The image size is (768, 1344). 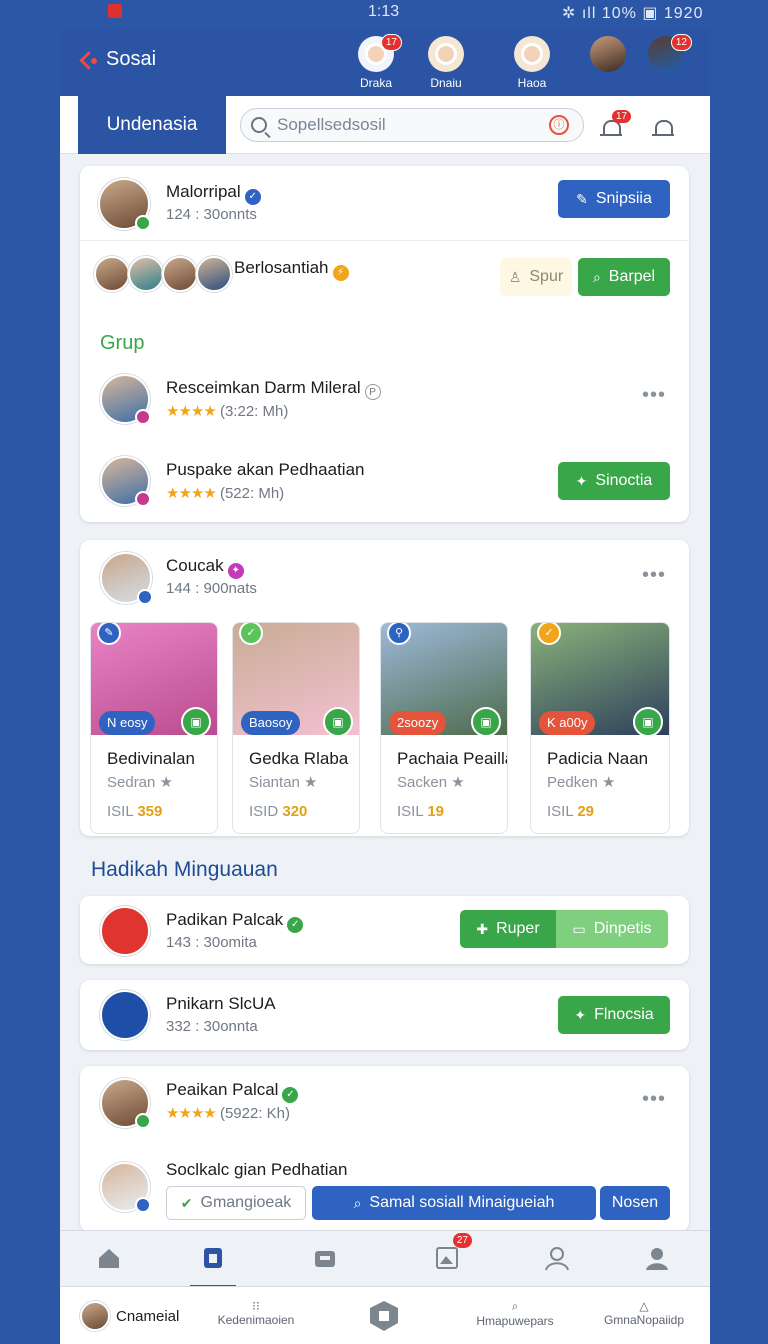 I want to click on footer-item-gmnanopaiidp: △ GmnaNopaiidp, so click(x=644, y=1313).